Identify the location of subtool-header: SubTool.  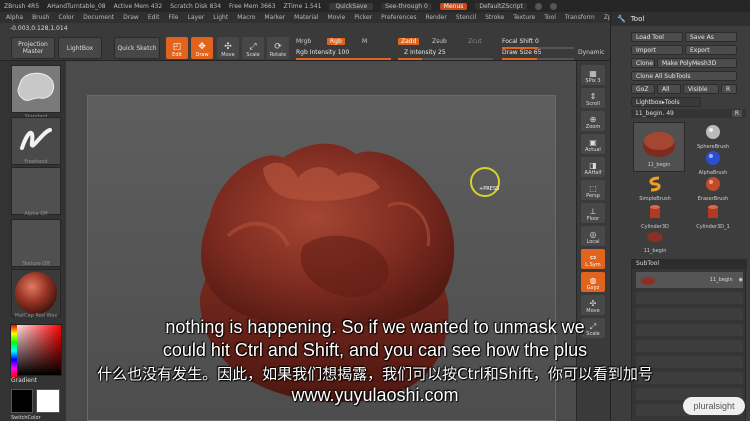
(689, 264).